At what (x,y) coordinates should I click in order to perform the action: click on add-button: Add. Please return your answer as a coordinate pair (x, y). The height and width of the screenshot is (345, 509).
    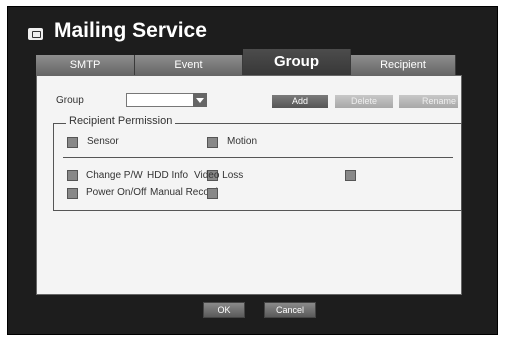
    Looking at the image, I should click on (300, 101).